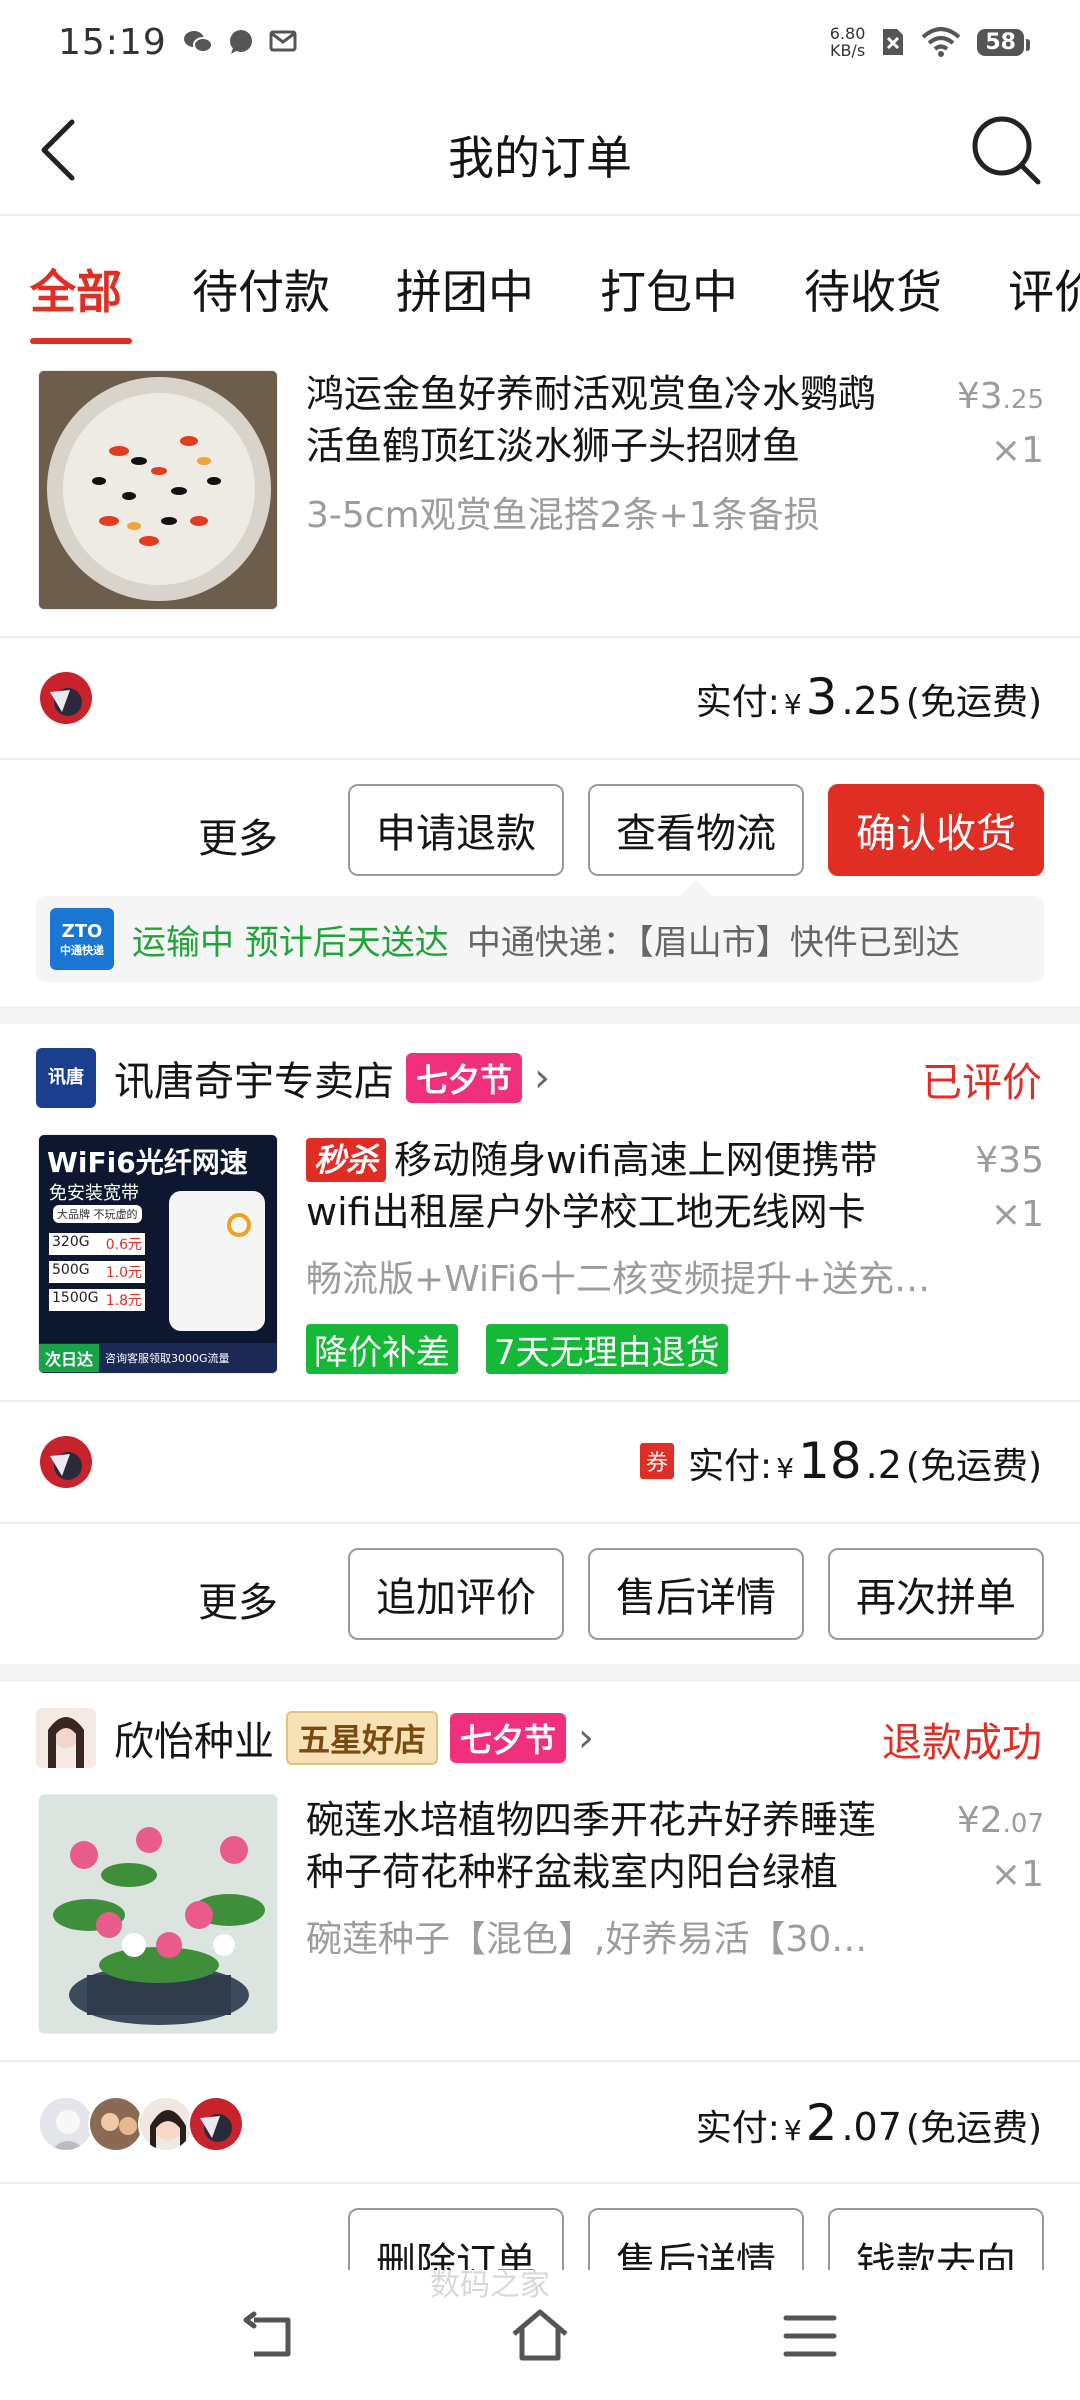  Describe the element at coordinates (696, 830) in the screenshot. I see `view-logistics-button: 查看物流` at that location.